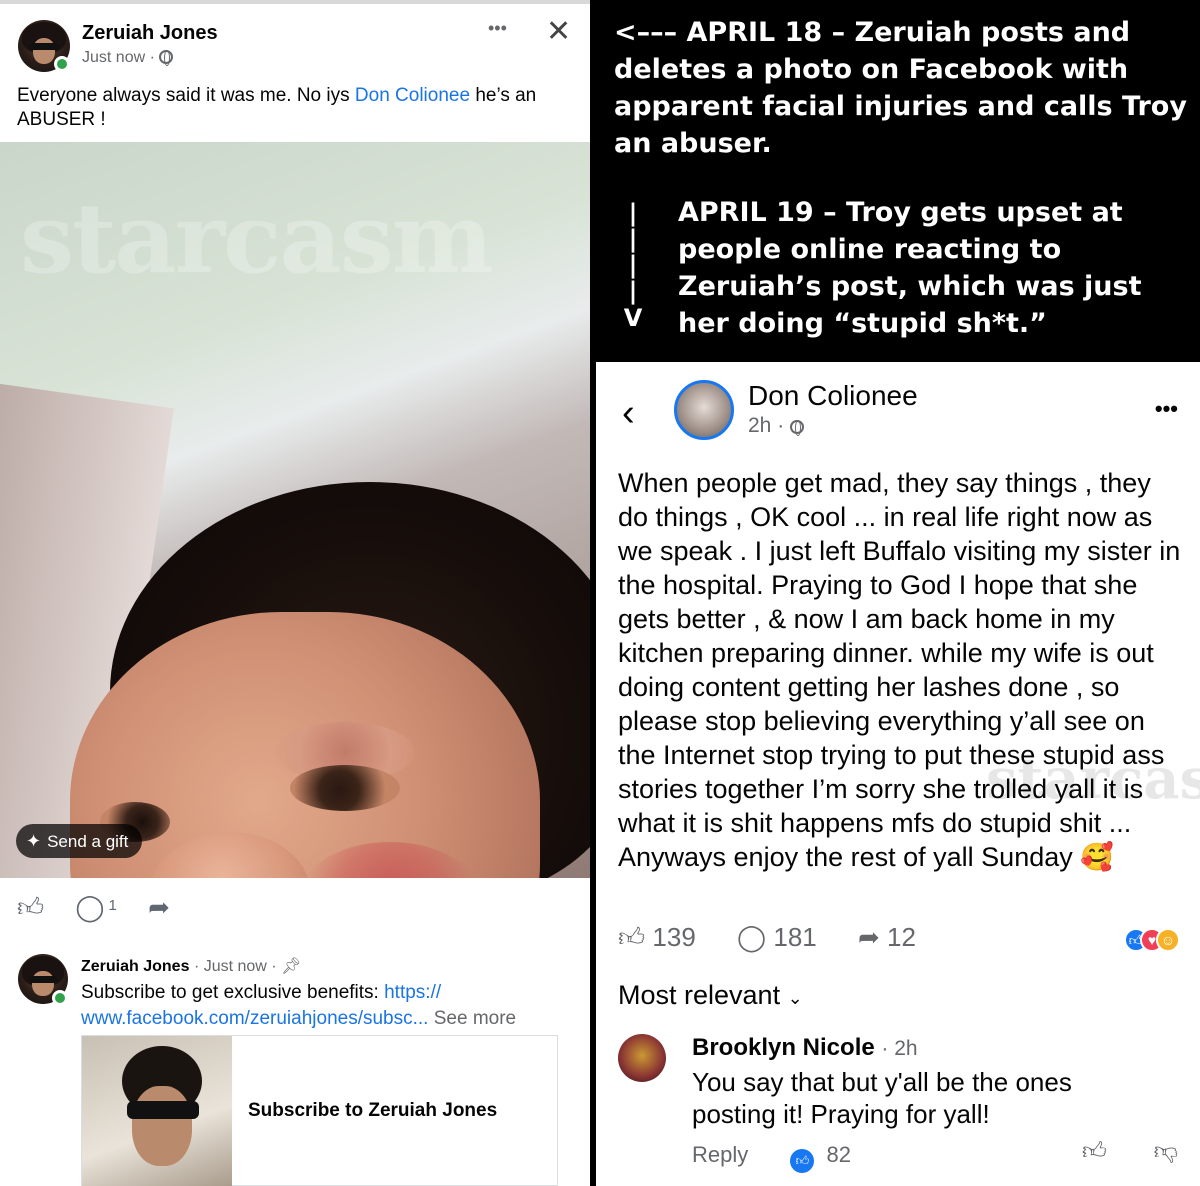 This screenshot has height=1186, width=1200. I want to click on subscription-meta: · Just now ·, so click(235, 966).